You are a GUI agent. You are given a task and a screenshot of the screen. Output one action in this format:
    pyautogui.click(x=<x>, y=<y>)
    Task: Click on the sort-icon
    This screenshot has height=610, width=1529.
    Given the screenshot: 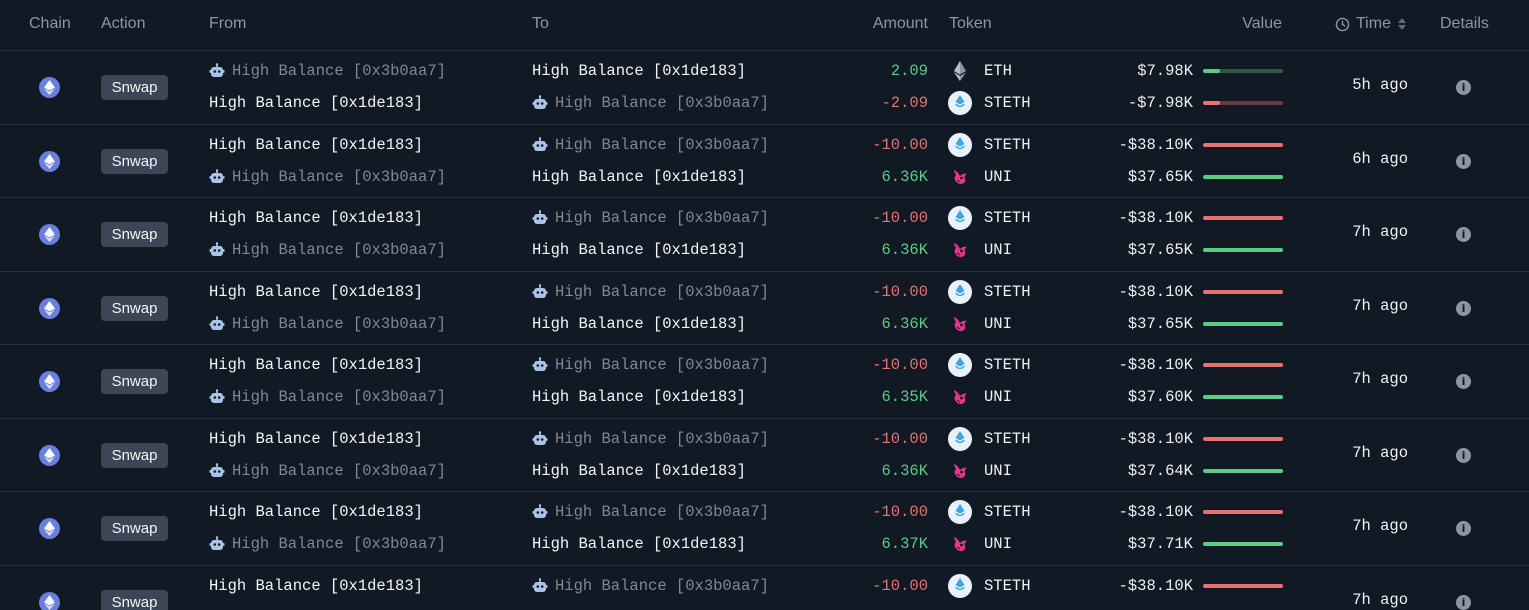 What is the action you would take?
    pyautogui.click(x=1402, y=24)
    